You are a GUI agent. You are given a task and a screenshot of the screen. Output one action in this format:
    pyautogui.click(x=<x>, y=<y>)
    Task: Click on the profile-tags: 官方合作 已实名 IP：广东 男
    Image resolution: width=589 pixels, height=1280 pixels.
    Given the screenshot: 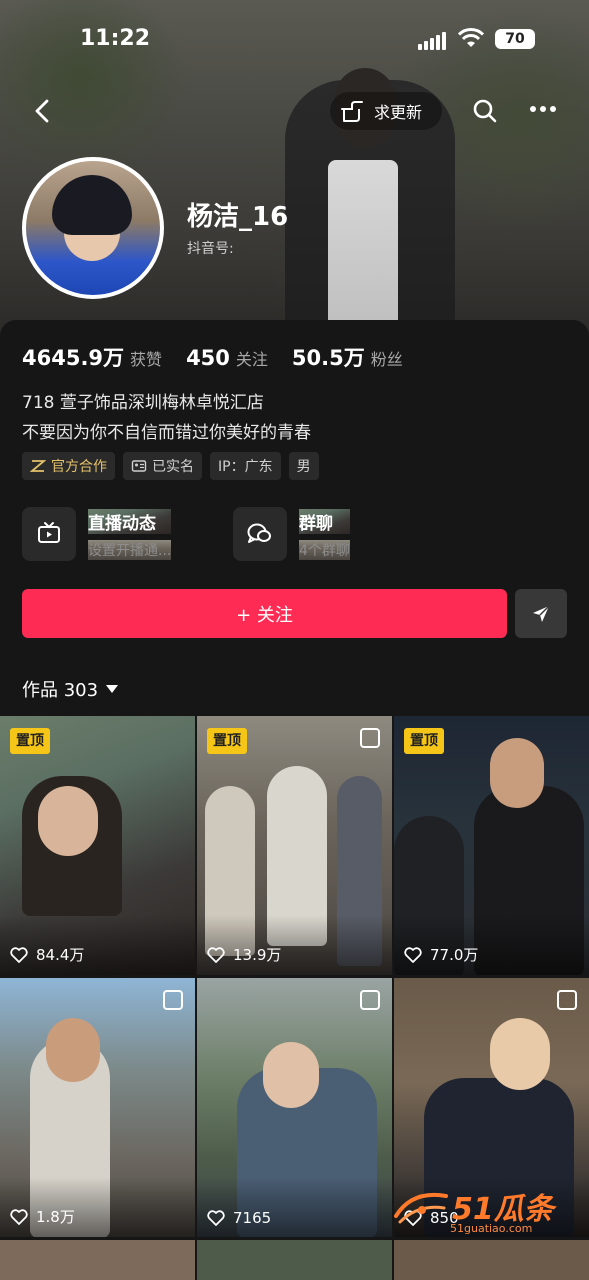 What is the action you would take?
    pyautogui.click(x=174, y=466)
    